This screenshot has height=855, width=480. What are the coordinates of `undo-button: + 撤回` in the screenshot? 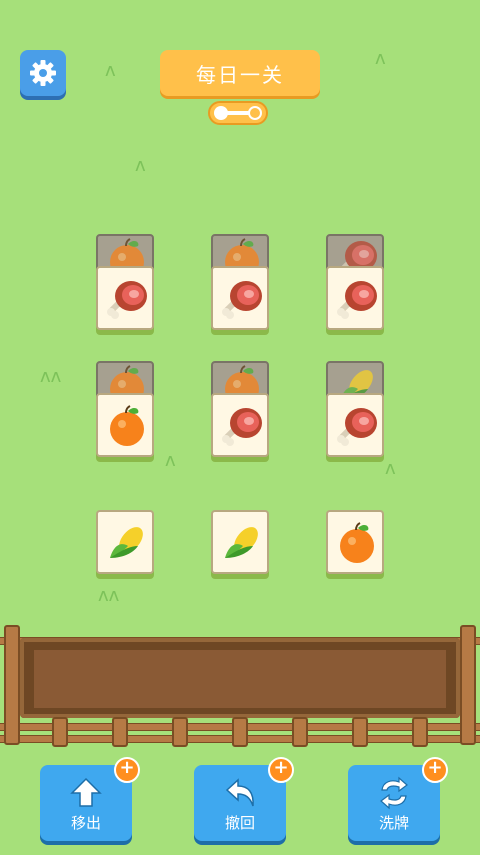 It's located at (244, 799).